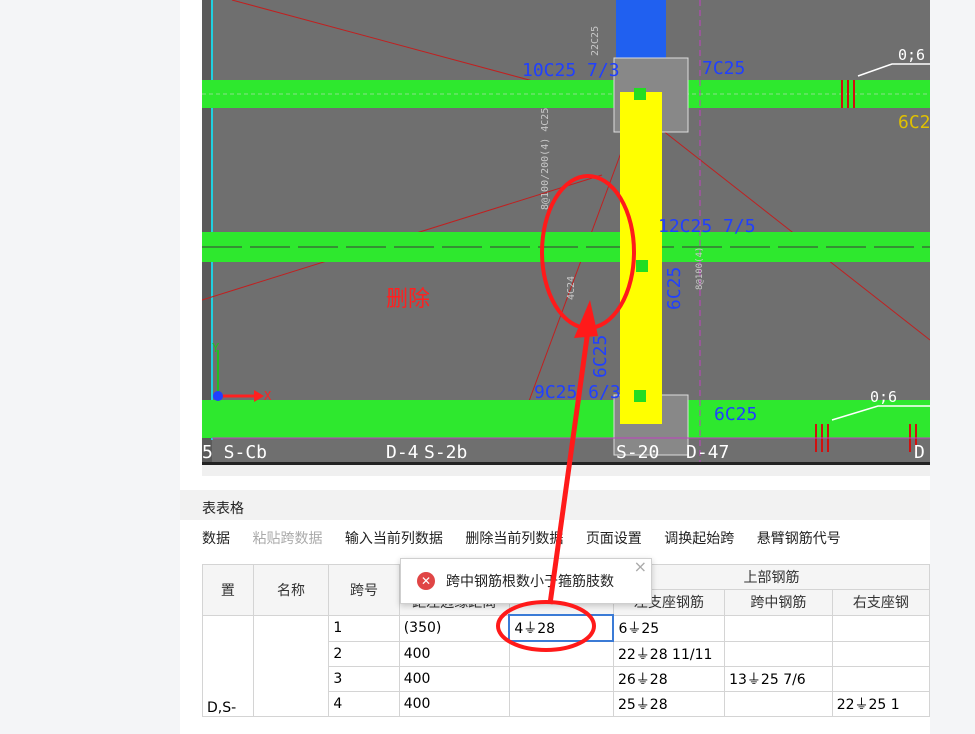  I want to click on toolbar-copy-data: 数据, so click(216, 538).